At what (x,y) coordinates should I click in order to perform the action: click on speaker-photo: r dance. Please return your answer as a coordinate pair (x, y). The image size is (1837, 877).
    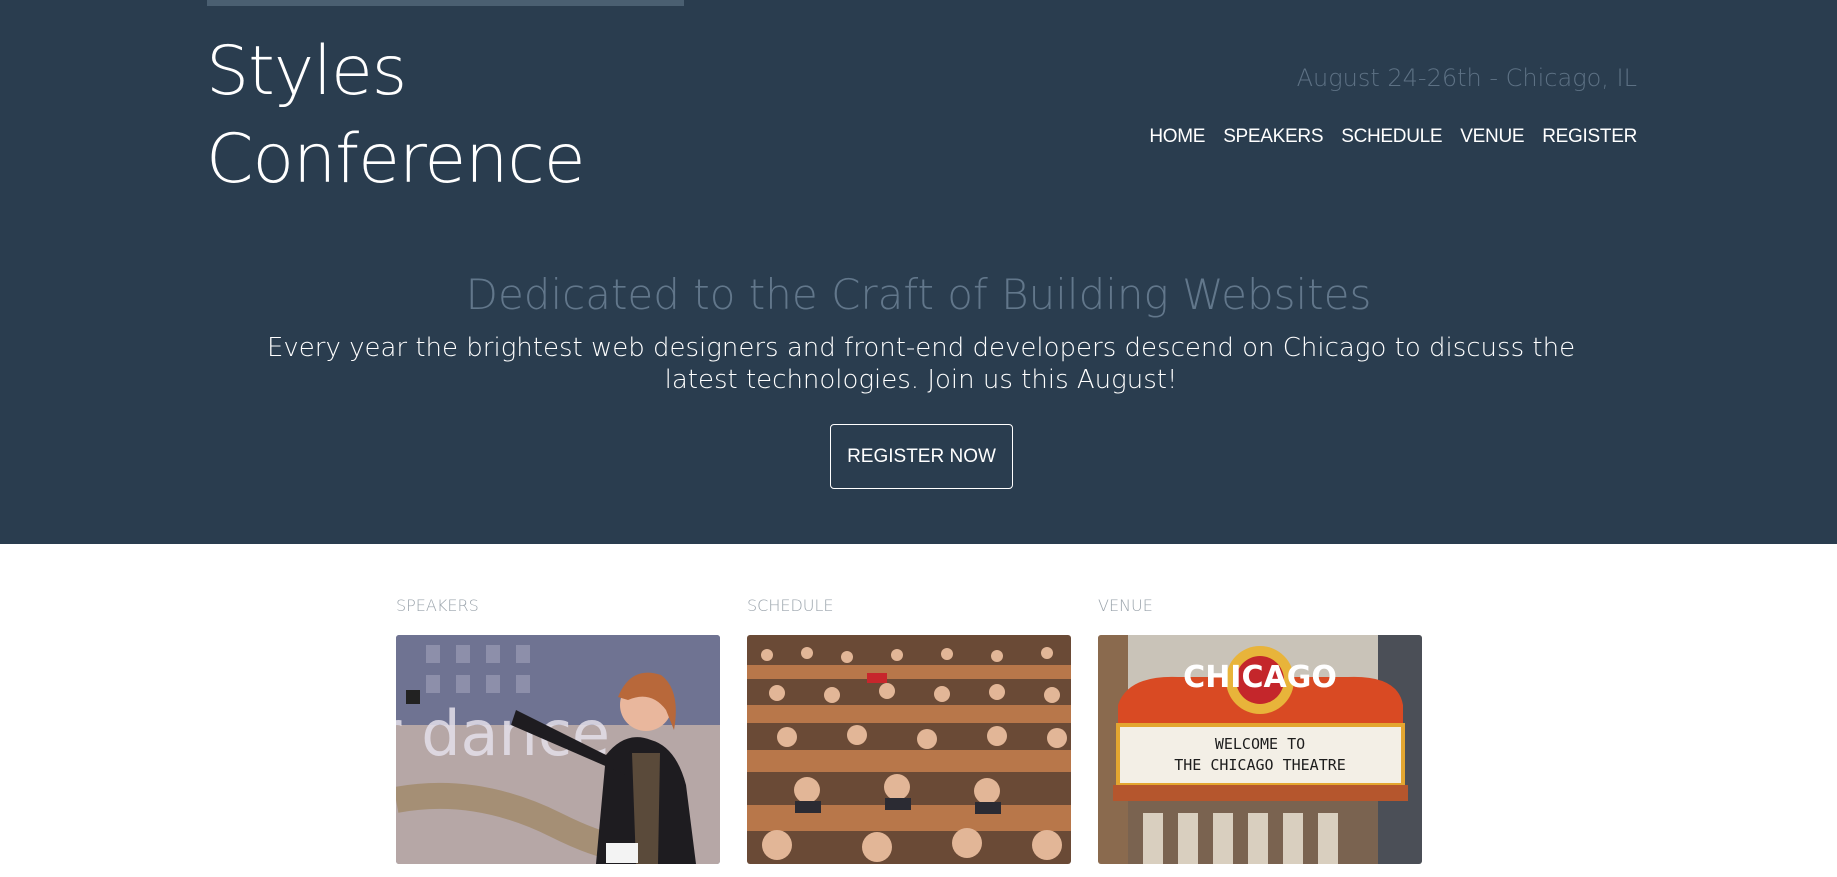
    Looking at the image, I should click on (558, 749).